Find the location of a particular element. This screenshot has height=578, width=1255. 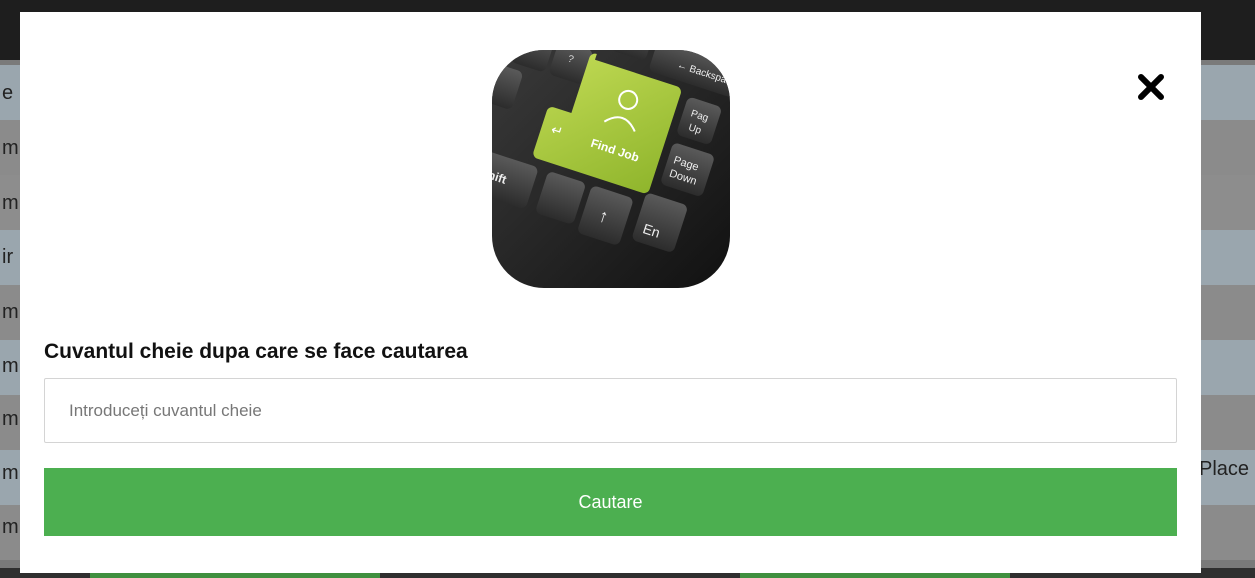

search-button: Cautare is located at coordinates (610, 502).